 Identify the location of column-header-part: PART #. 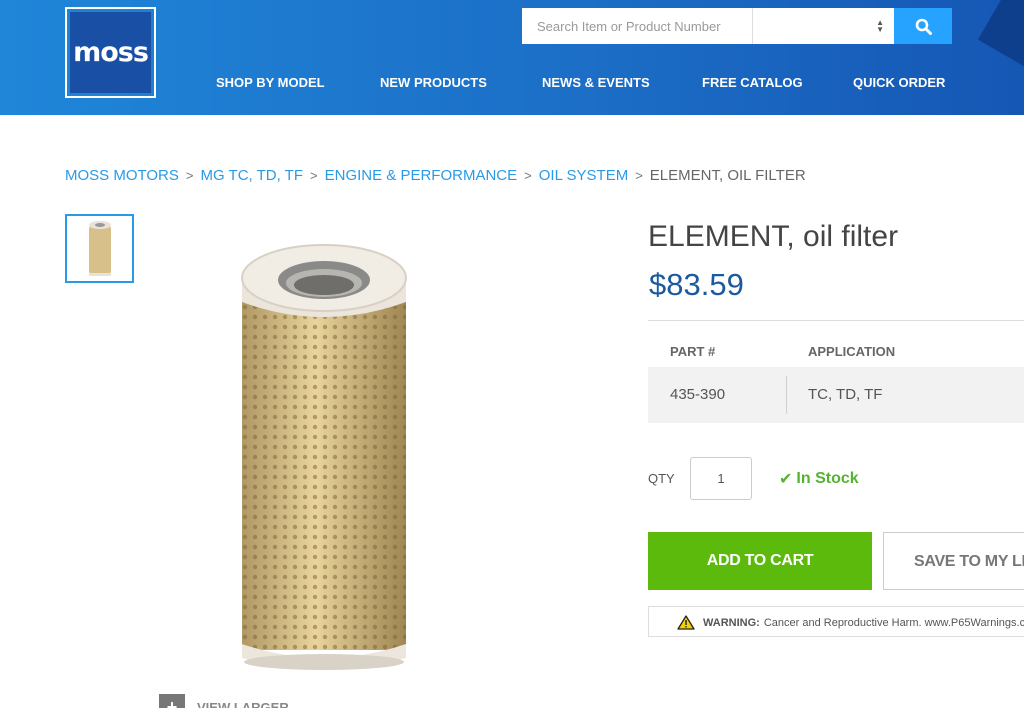
(693, 351).